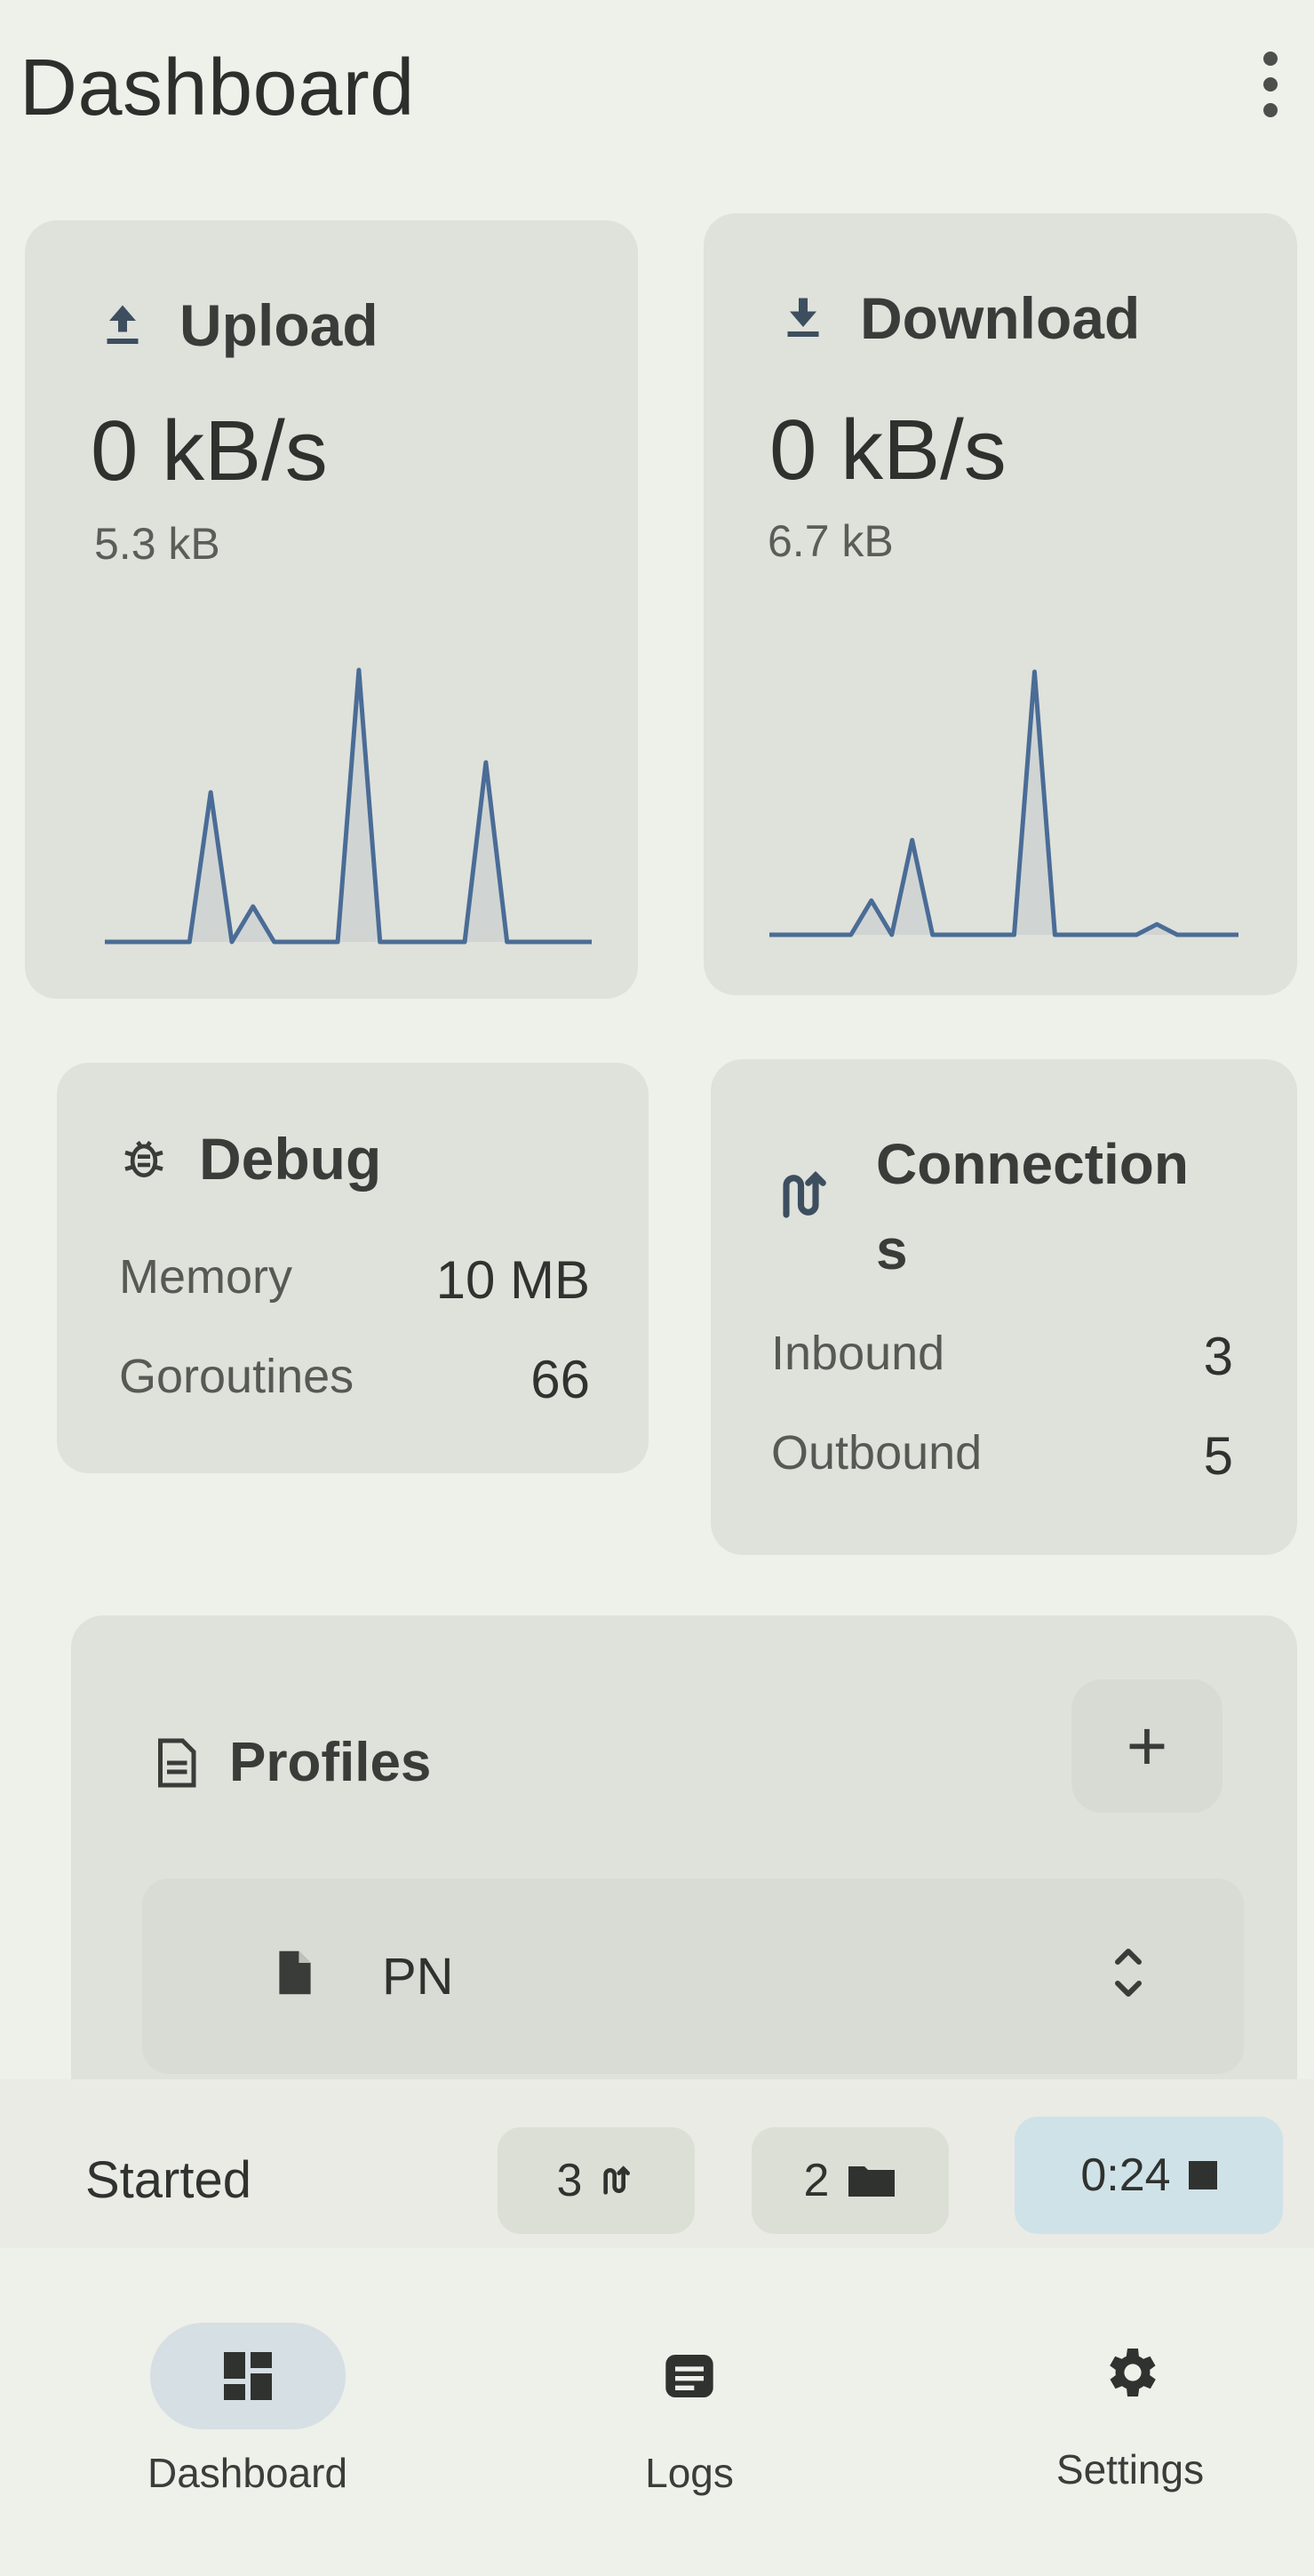 This screenshot has height=2576, width=1314. Describe the element at coordinates (331, 609) in the screenshot. I see `upload-card: Upload 0 kB/s 5.3 kB` at that location.